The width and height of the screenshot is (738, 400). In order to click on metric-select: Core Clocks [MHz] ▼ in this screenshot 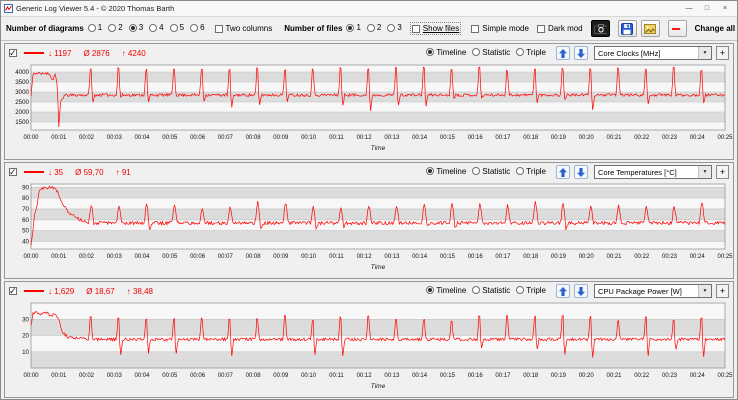, I will do `click(653, 53)`.